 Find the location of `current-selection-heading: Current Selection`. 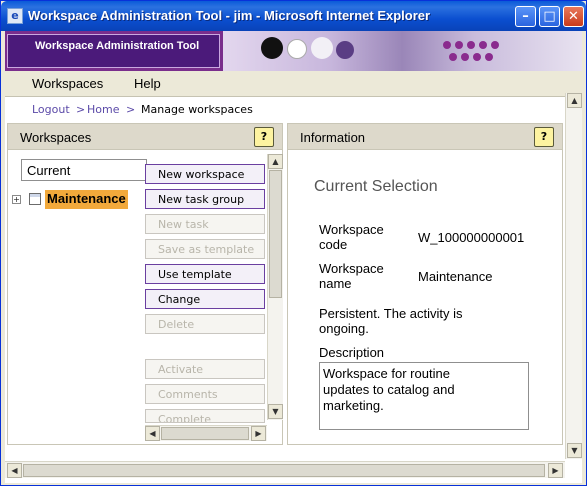

current-selection-heading: Current Selection is located at coordinates (376, 186).